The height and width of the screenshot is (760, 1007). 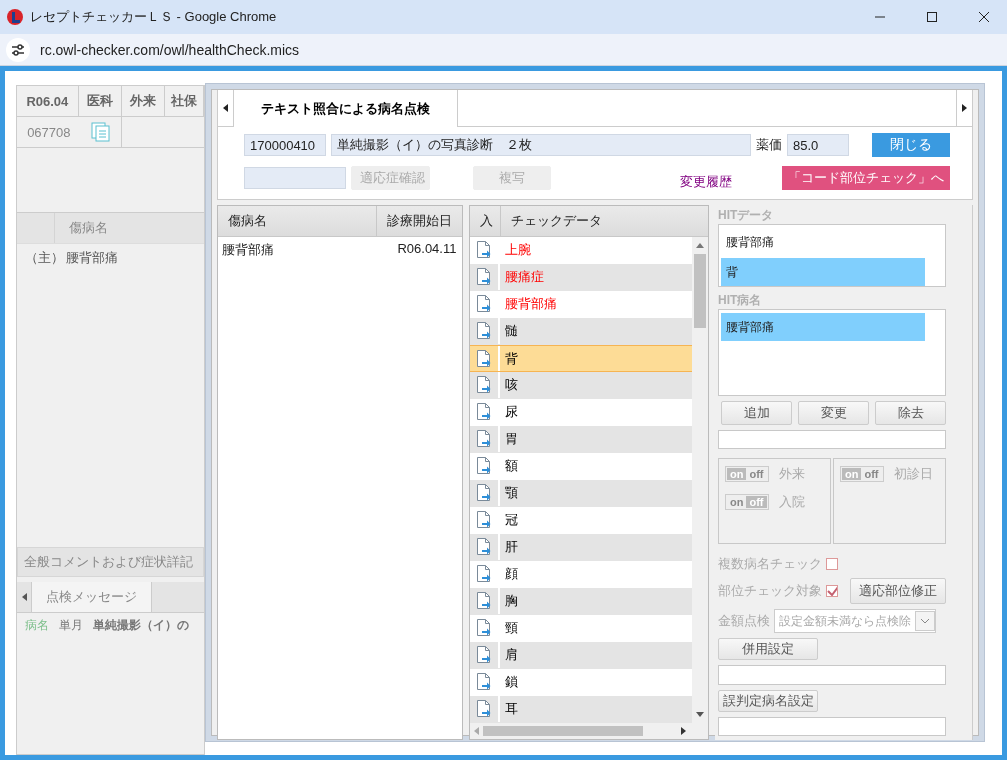 I want to click on header-cell: 社保, so click(x=184, y=101).